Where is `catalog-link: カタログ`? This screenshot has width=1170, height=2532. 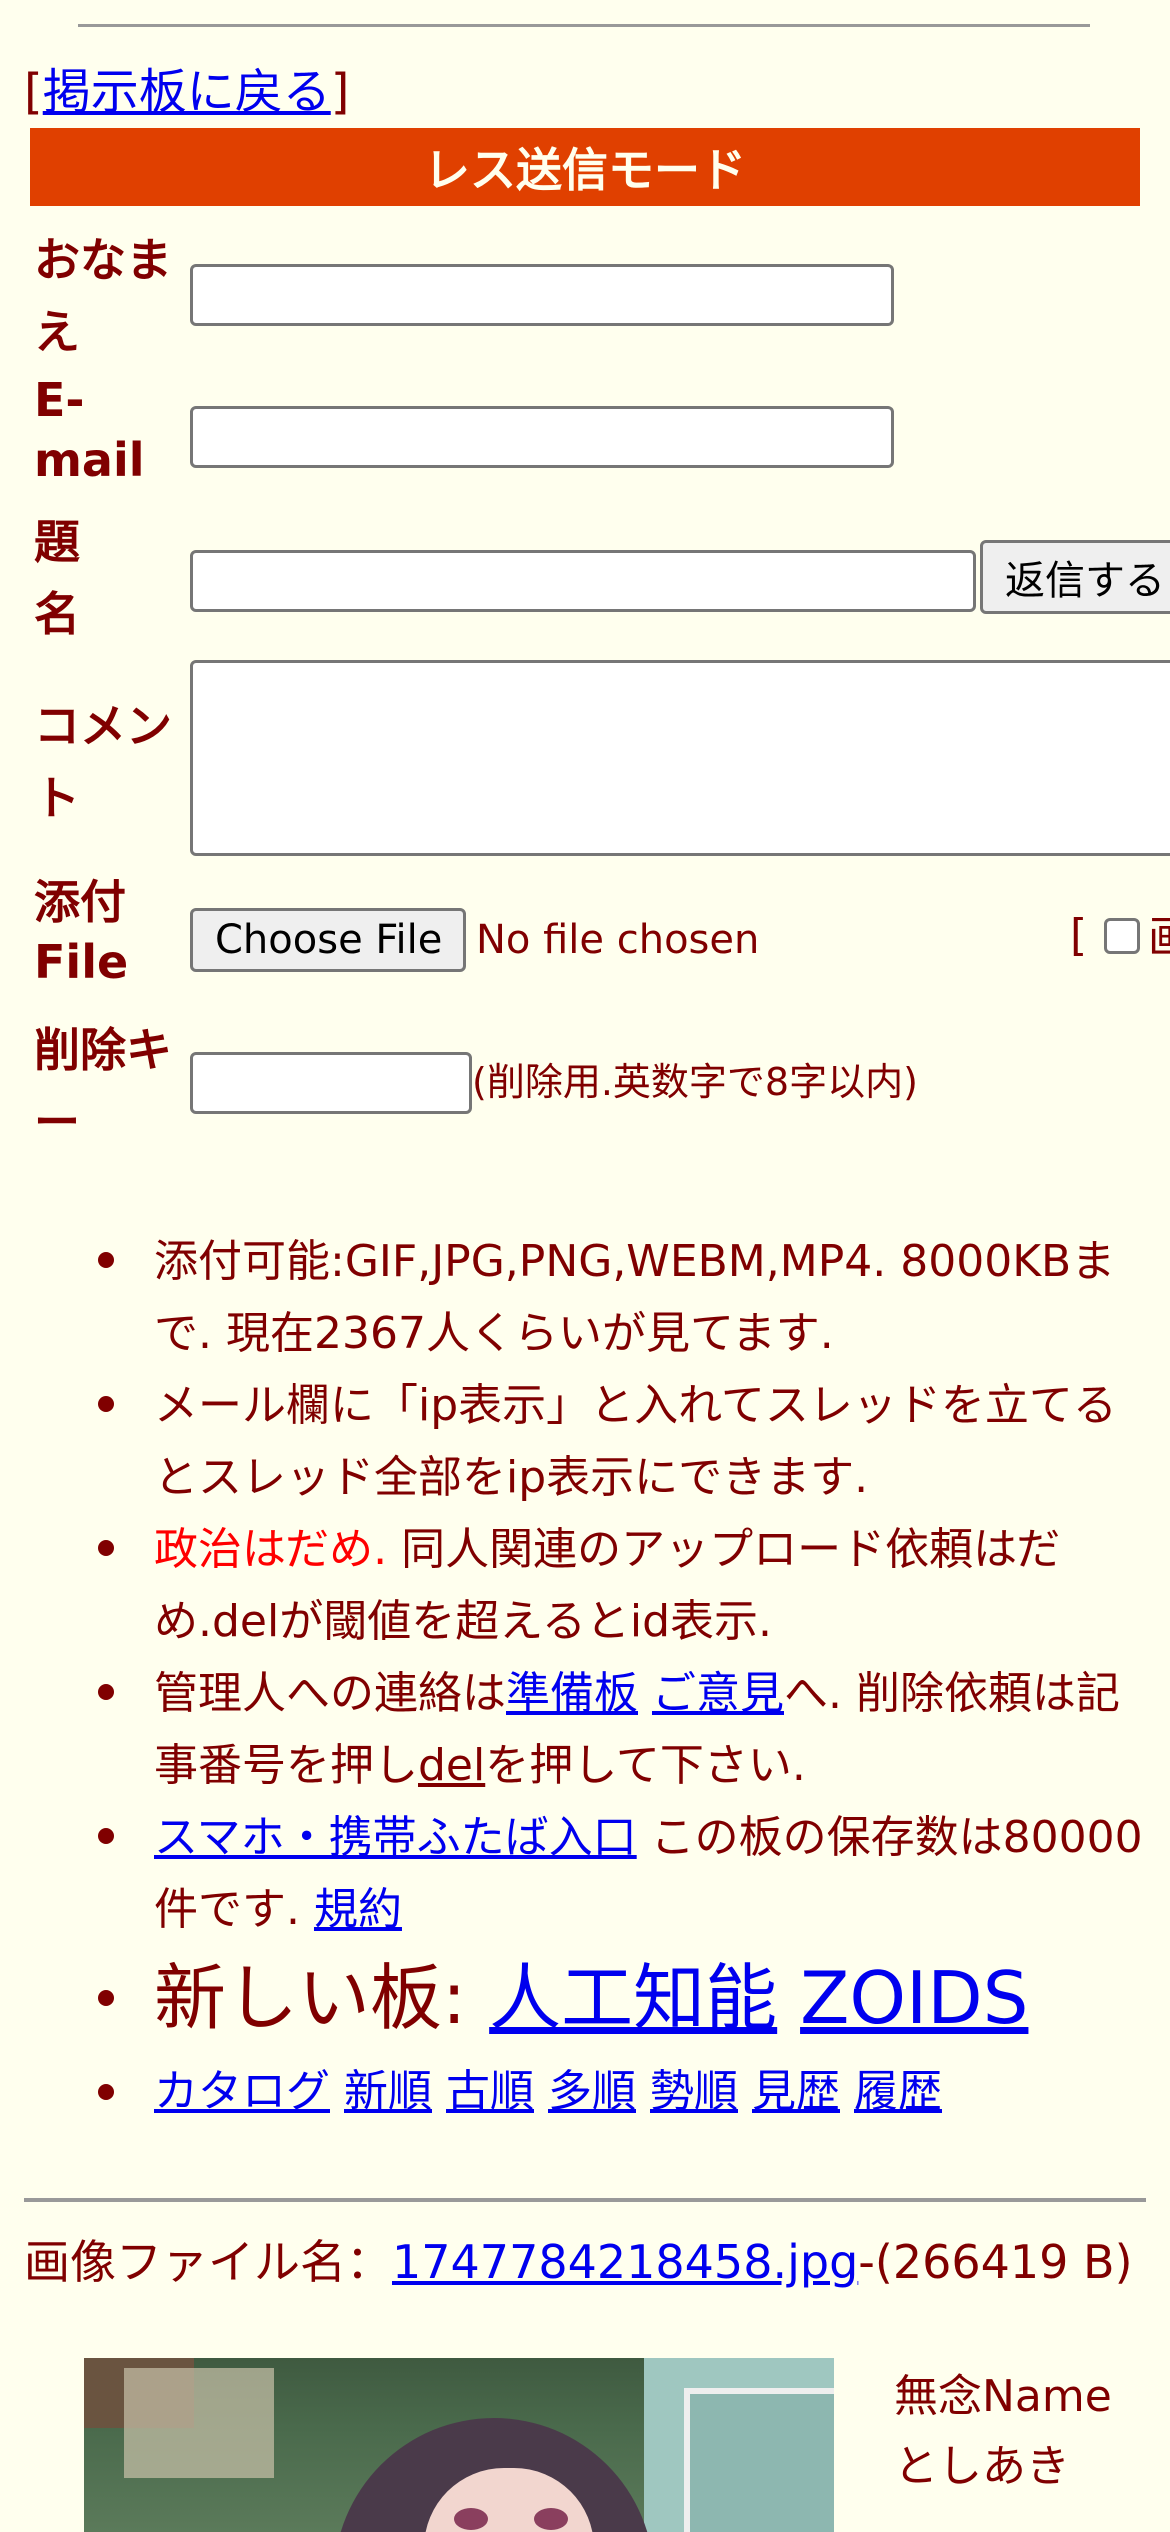 catalog-link: カタログ is located at coordinates (242, 2091).